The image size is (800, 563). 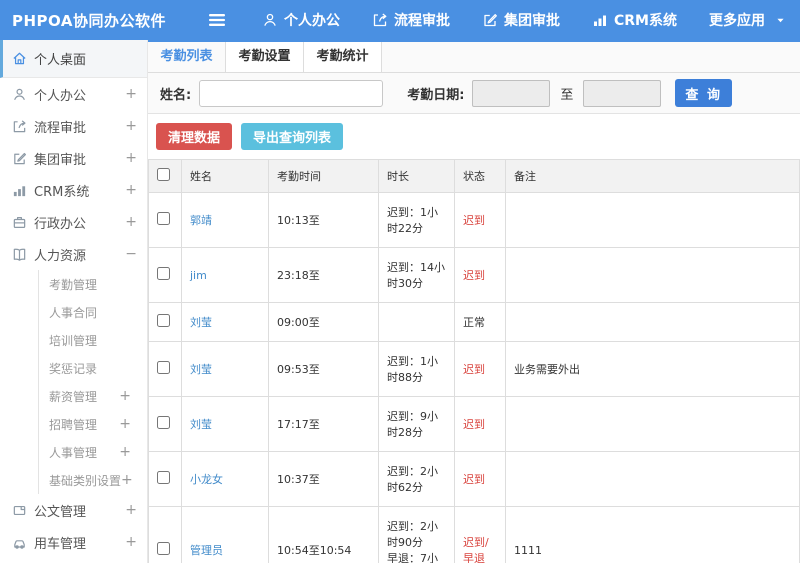 What do you see at coordinates (19, 510) in the screenshot?
I see `doc-icon` at bounding box center [19, 510].